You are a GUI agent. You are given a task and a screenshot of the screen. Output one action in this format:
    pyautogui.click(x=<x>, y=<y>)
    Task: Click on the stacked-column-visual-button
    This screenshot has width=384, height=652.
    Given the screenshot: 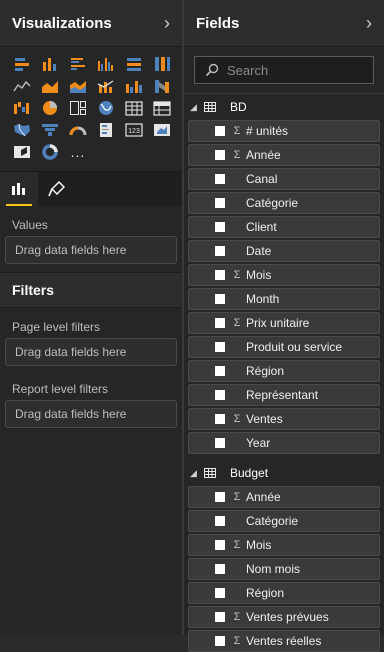 What is the action you would take?
    pyautogui.click(x=50, y=64)
    